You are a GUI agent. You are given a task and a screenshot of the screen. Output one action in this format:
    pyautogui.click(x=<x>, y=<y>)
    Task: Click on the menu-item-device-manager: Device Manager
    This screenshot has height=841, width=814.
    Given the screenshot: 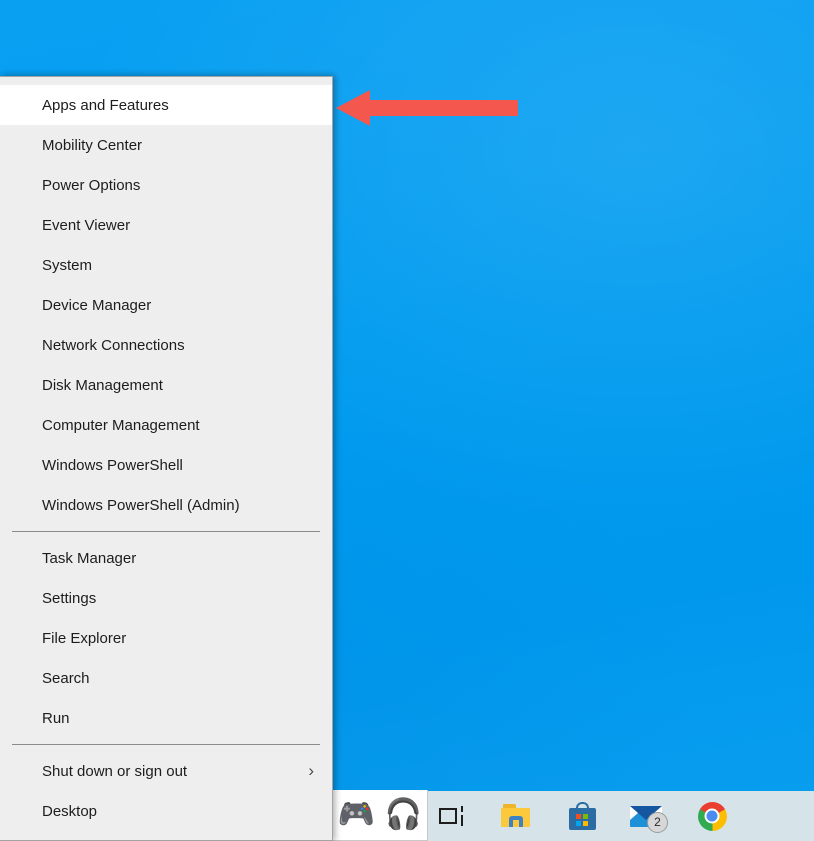 What is the action you would take?
    pyautogui.click(x=166, y=305)
    